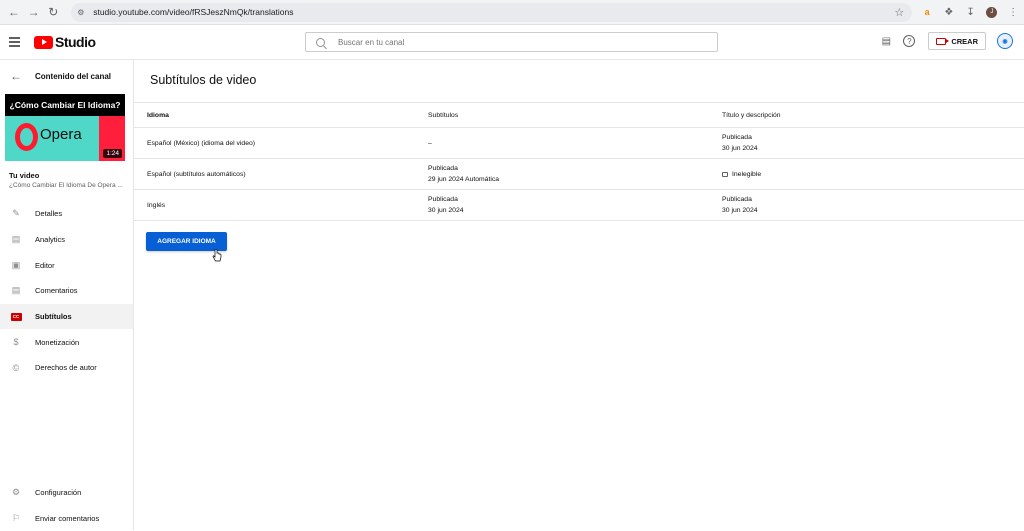  What do you see at coordinates (53, 12) in the screenshot?
I see `reload-icon: ↻` at bounding box center [53, 12].